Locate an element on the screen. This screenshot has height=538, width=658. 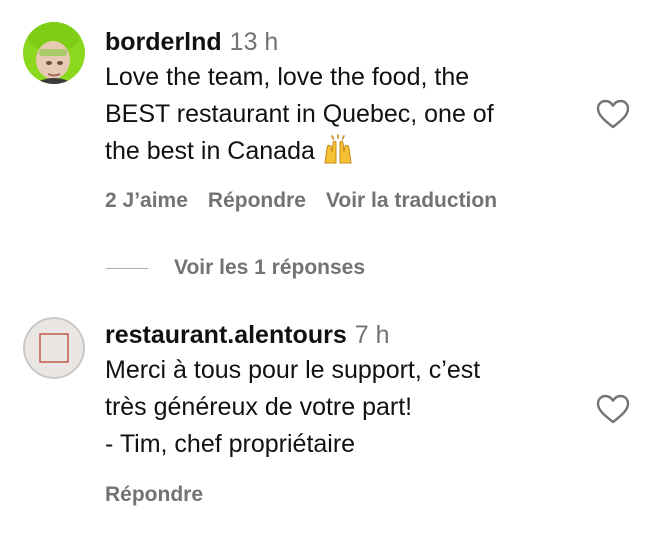
view-replies-button: Voir les 1 réponses is located at coordinates (235, 268).